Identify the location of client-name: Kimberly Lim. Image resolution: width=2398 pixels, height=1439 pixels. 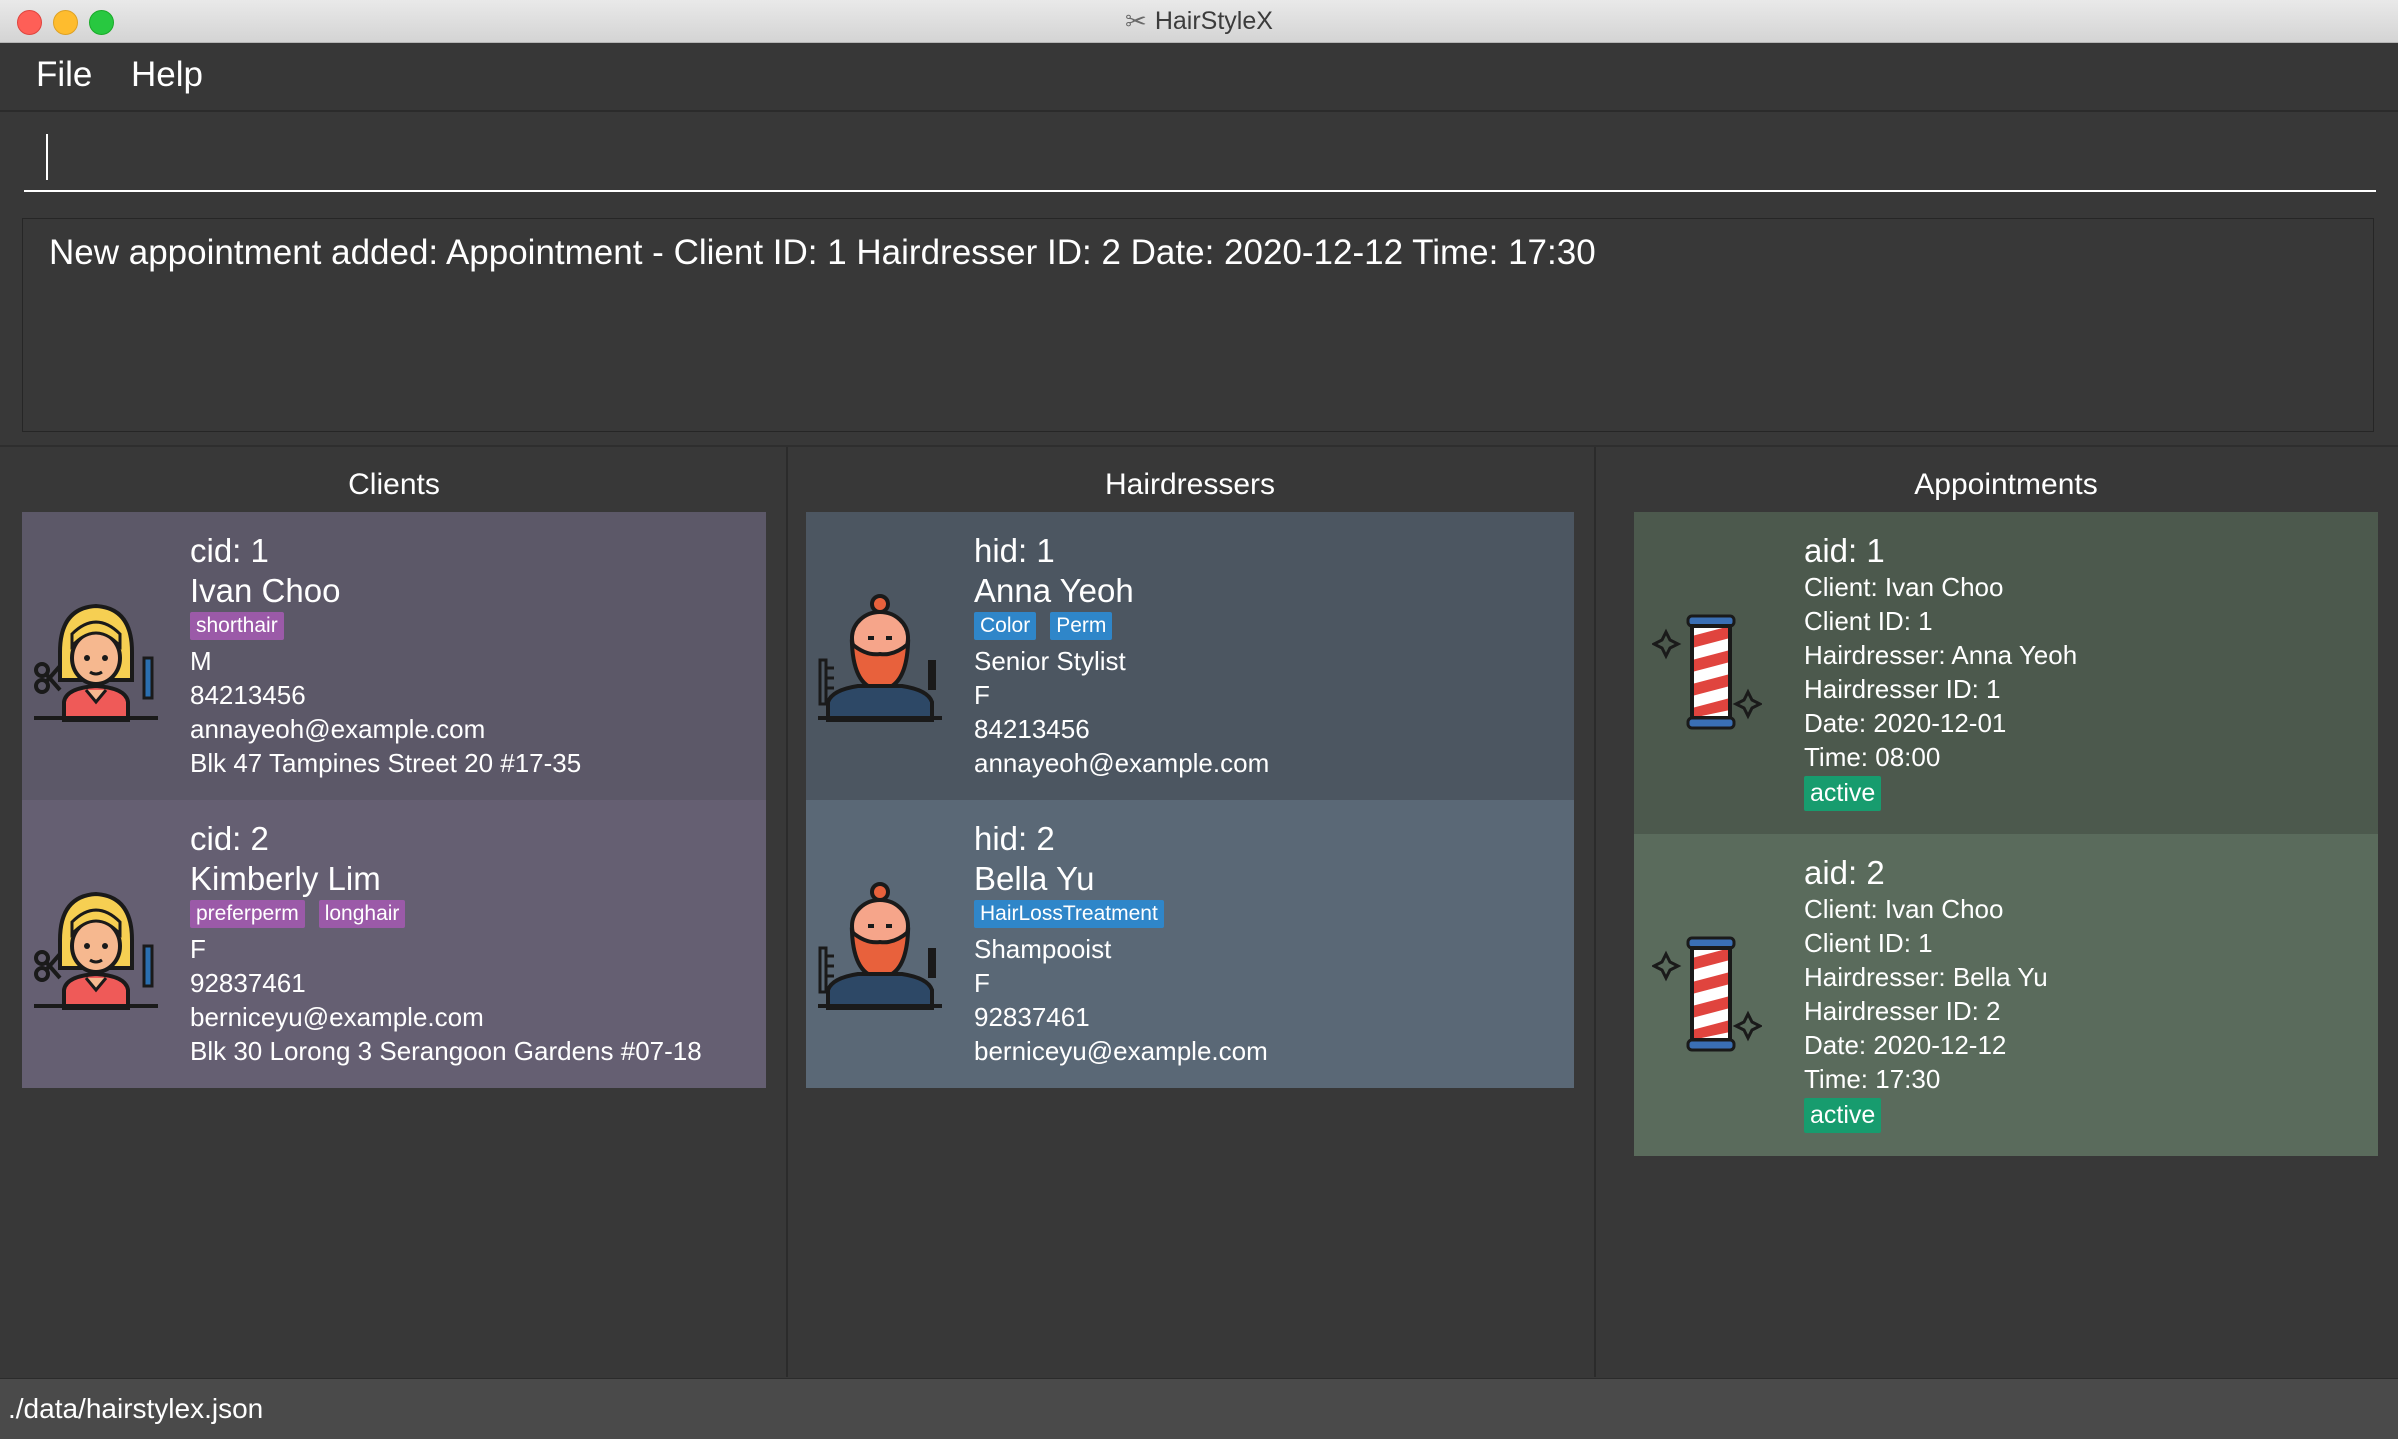
(285, 878).